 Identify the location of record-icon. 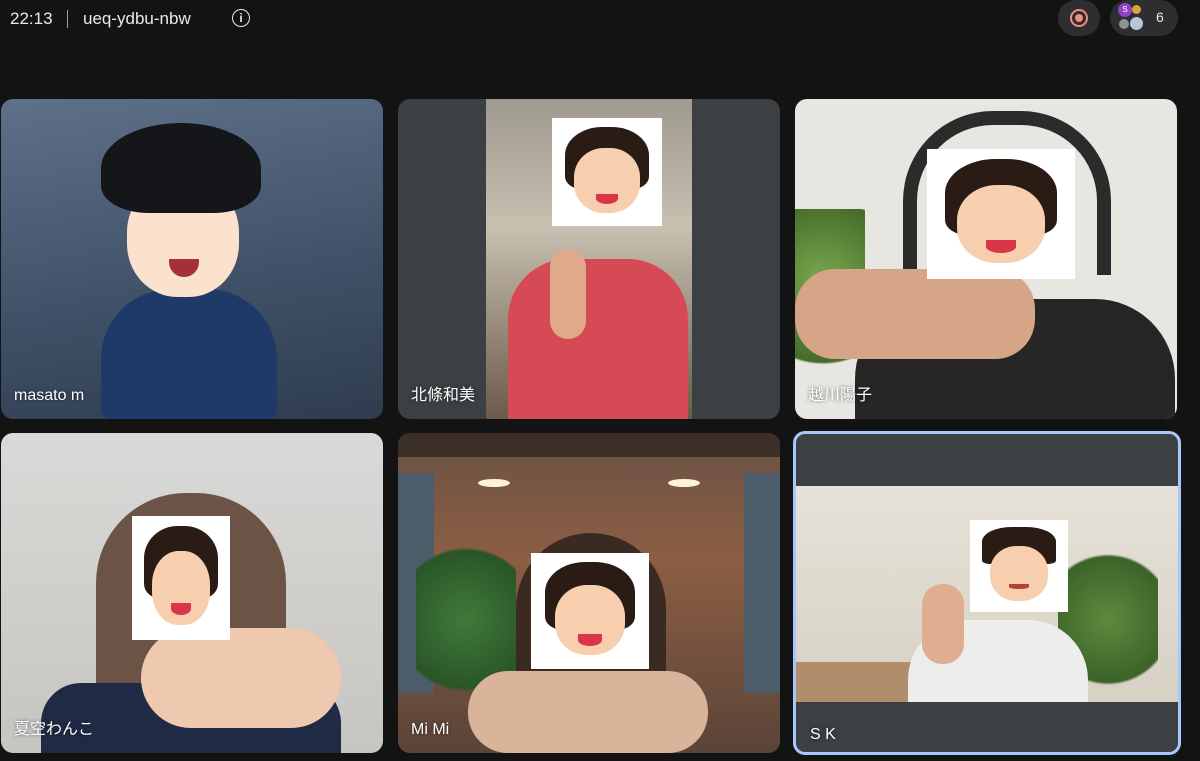
(1079, 18).